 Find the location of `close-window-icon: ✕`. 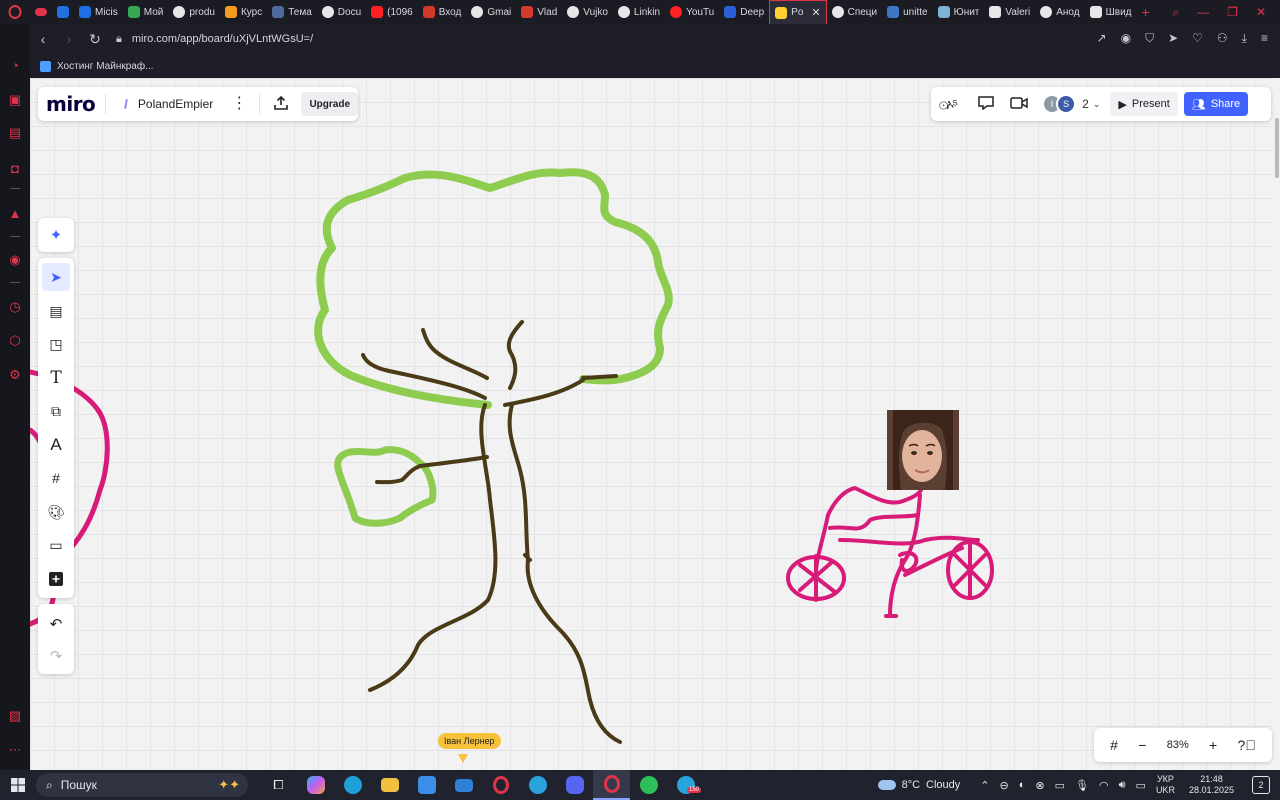

close-window-icon: ✕ is located at coordinates (1261, 12).